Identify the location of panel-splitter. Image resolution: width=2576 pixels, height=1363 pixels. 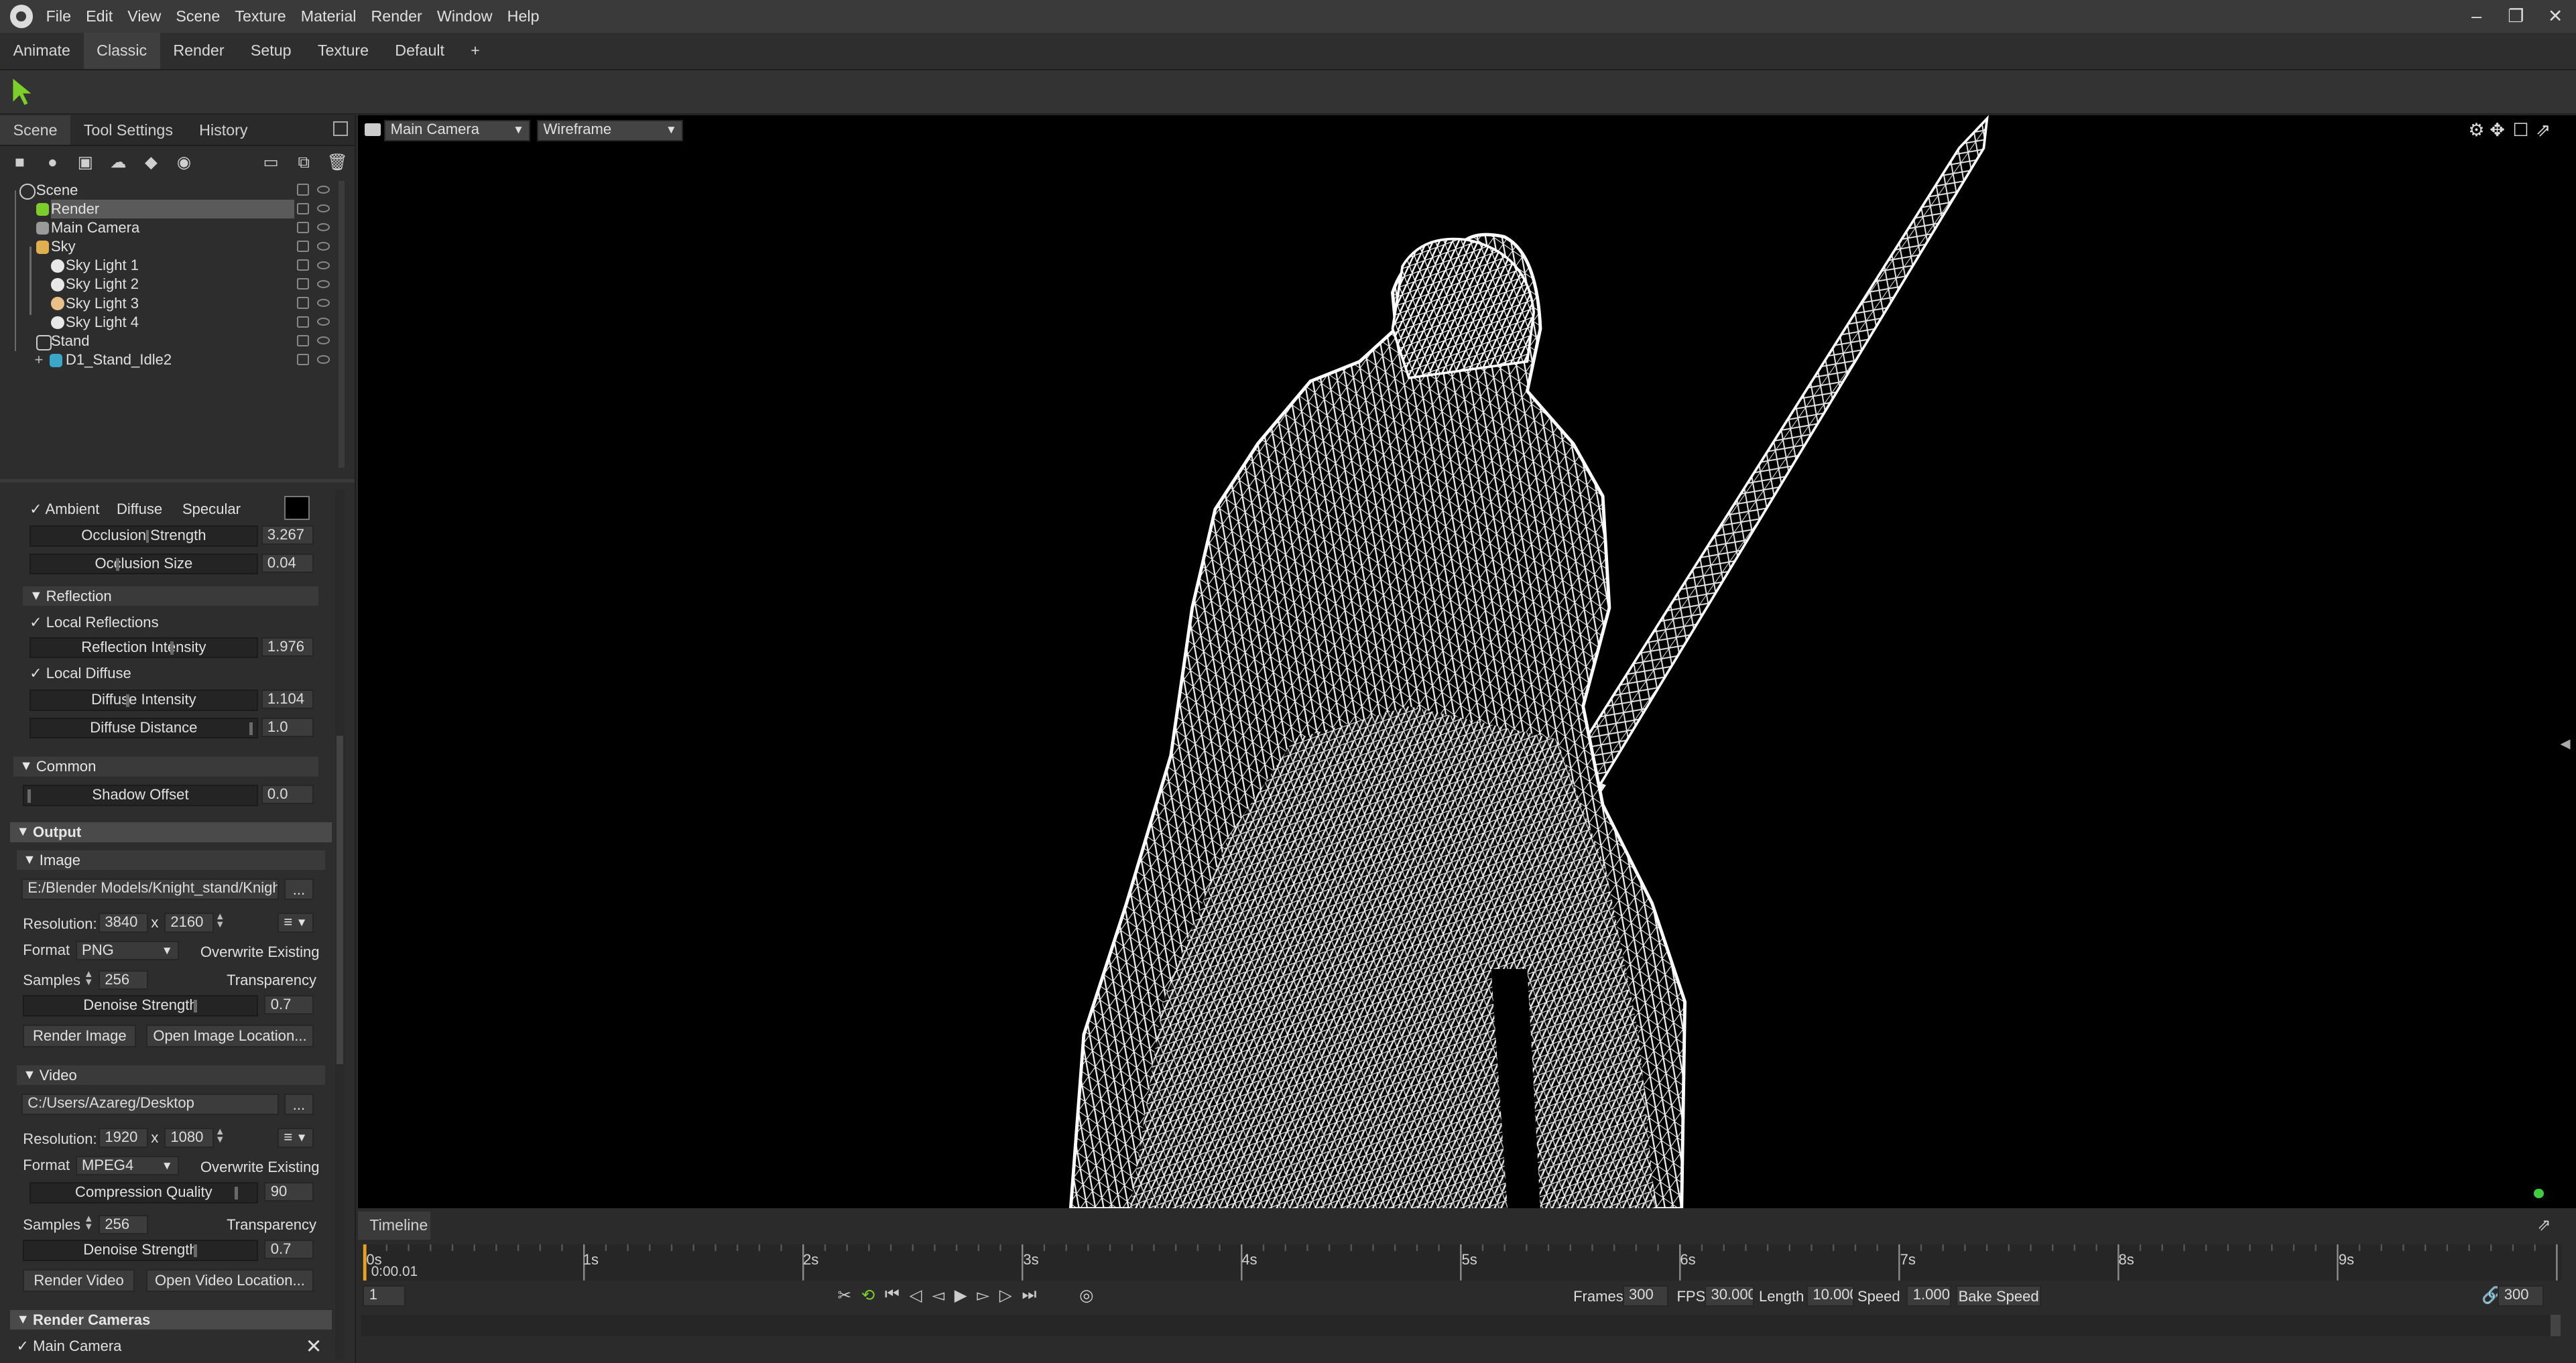
(178, 481).